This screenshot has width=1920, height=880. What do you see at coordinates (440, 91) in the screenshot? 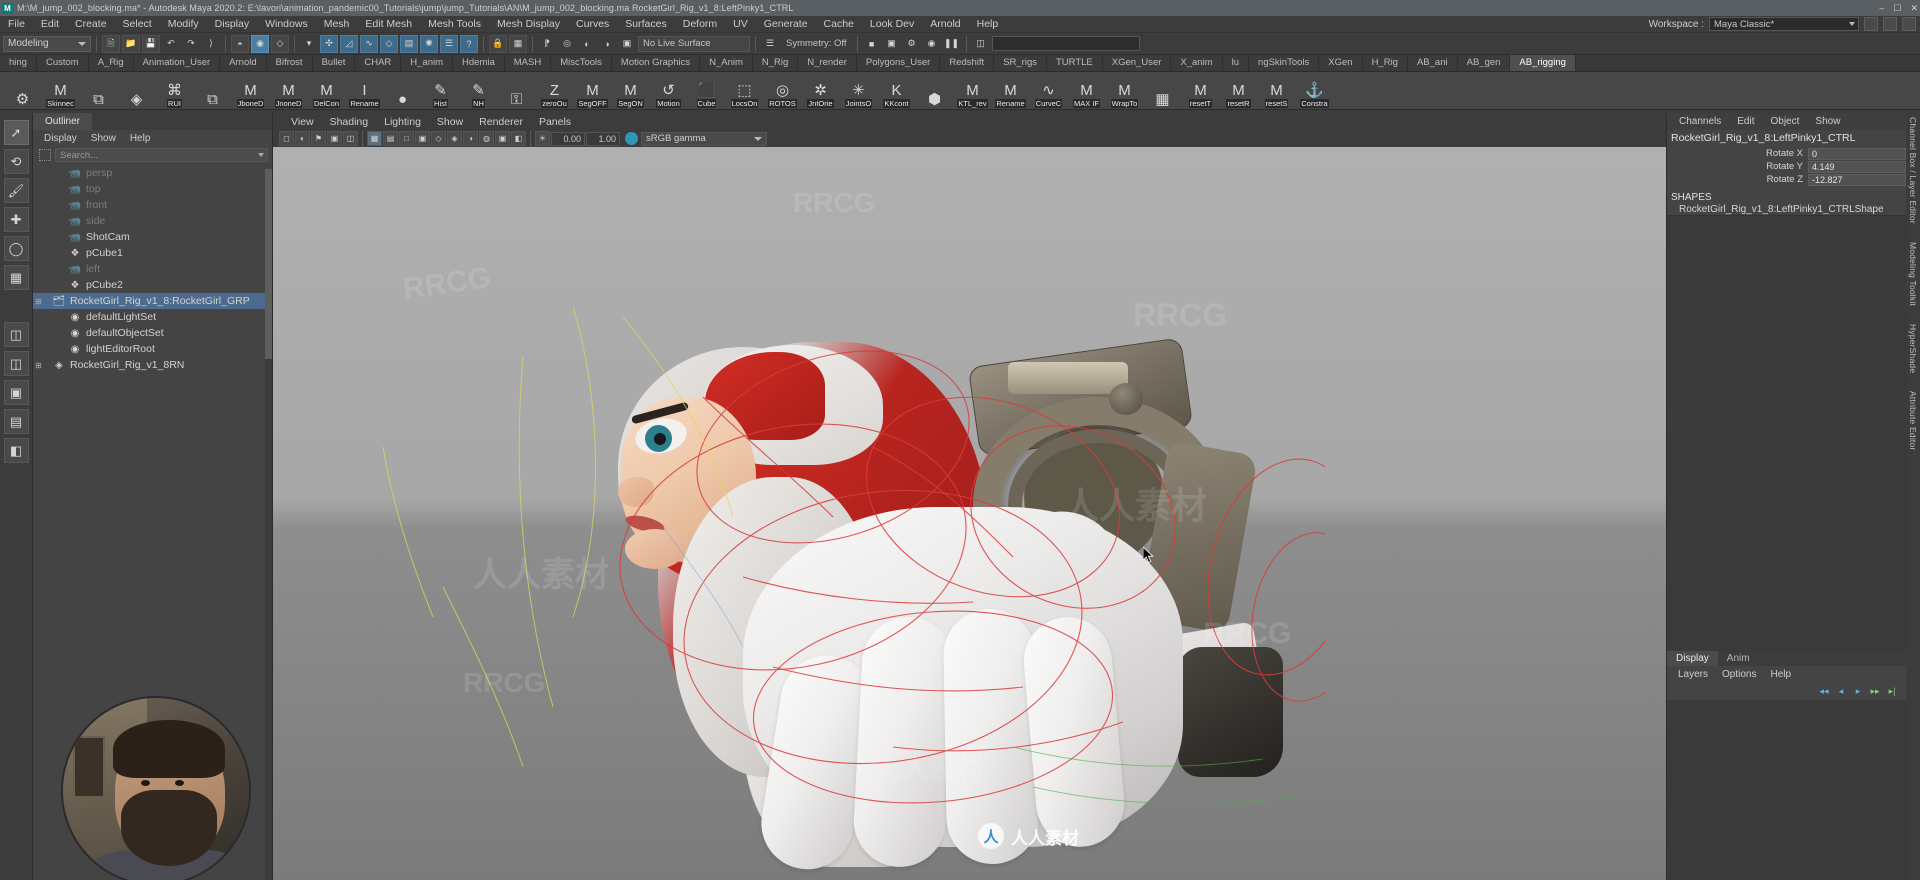
I see `shelf-button-hist: ✎ Hist` at bounding box center [440, 91].